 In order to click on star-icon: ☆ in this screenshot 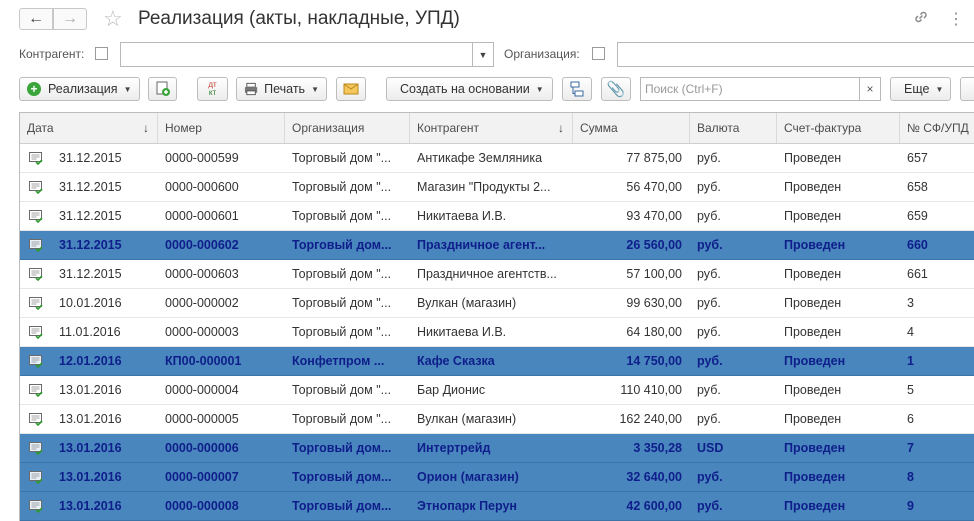, I will do `click(113, 19)`.